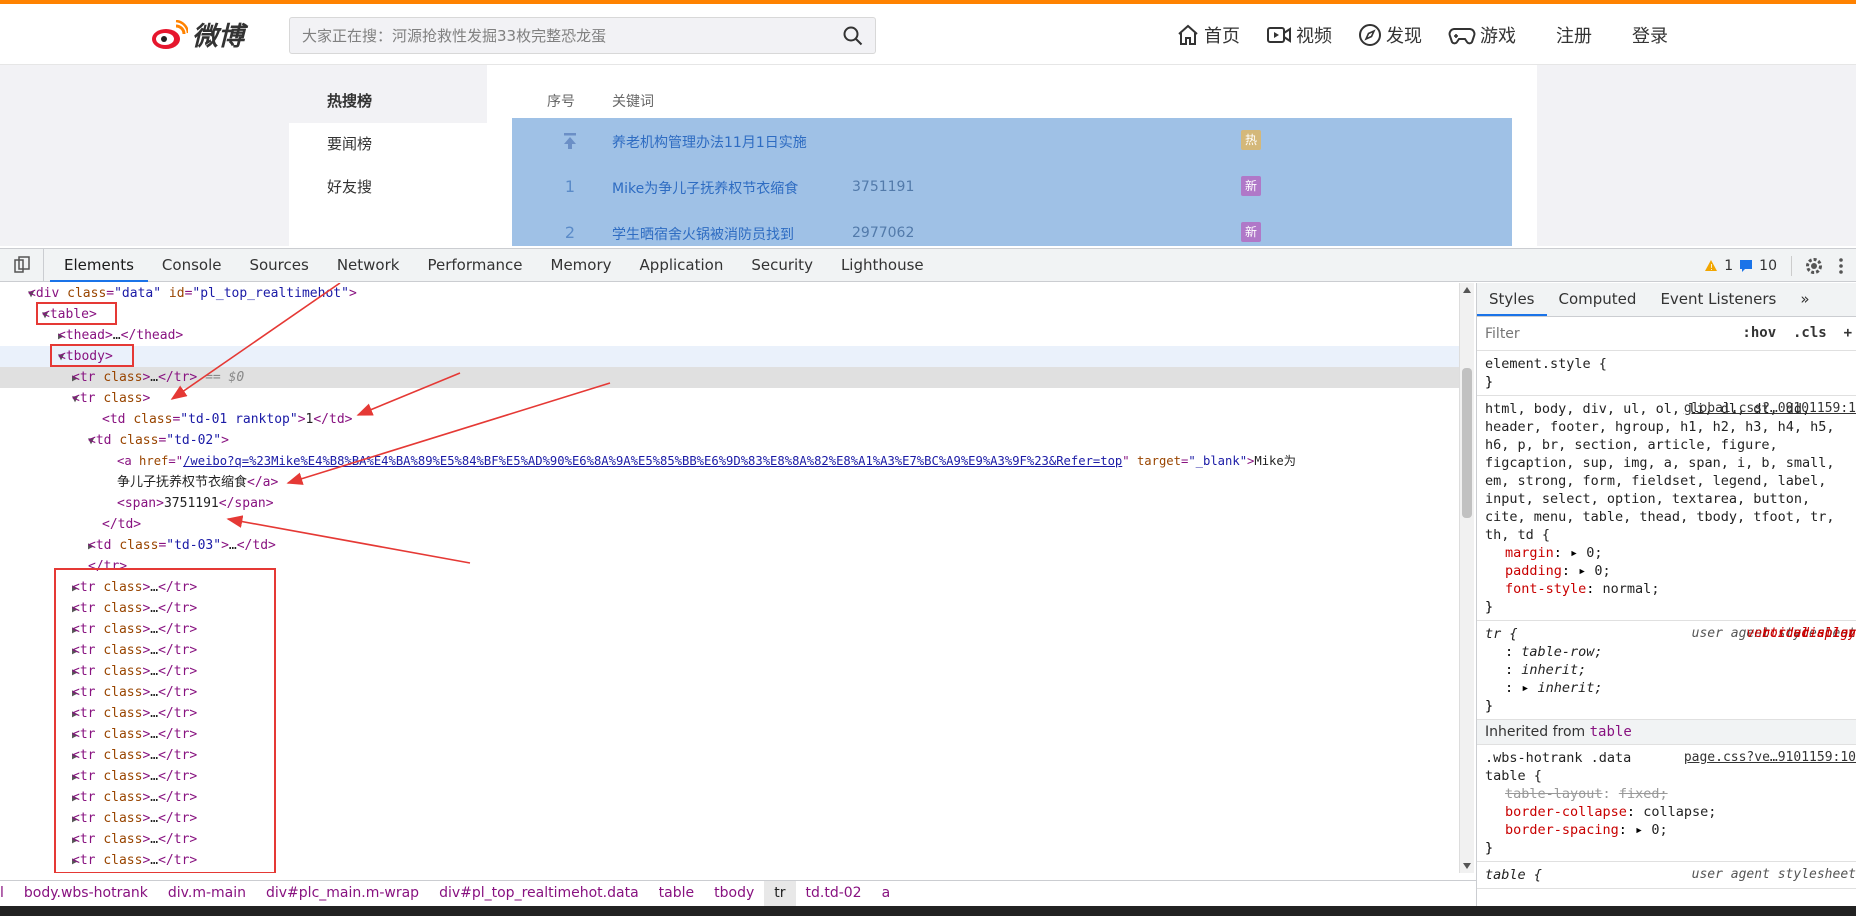 The image size is (1856, 916). Describe the element at coordinates (1512, 299) in the screenshot. I see `tab-styles: Styles` at that location.